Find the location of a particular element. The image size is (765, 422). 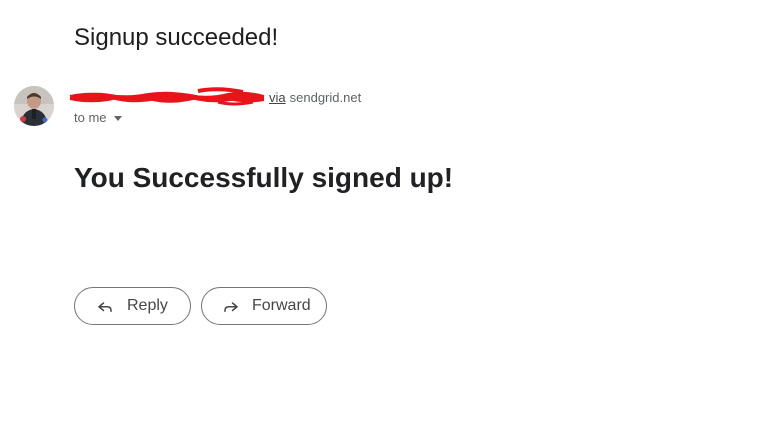

forward-button: Forward is located at coordinates (264, 306).